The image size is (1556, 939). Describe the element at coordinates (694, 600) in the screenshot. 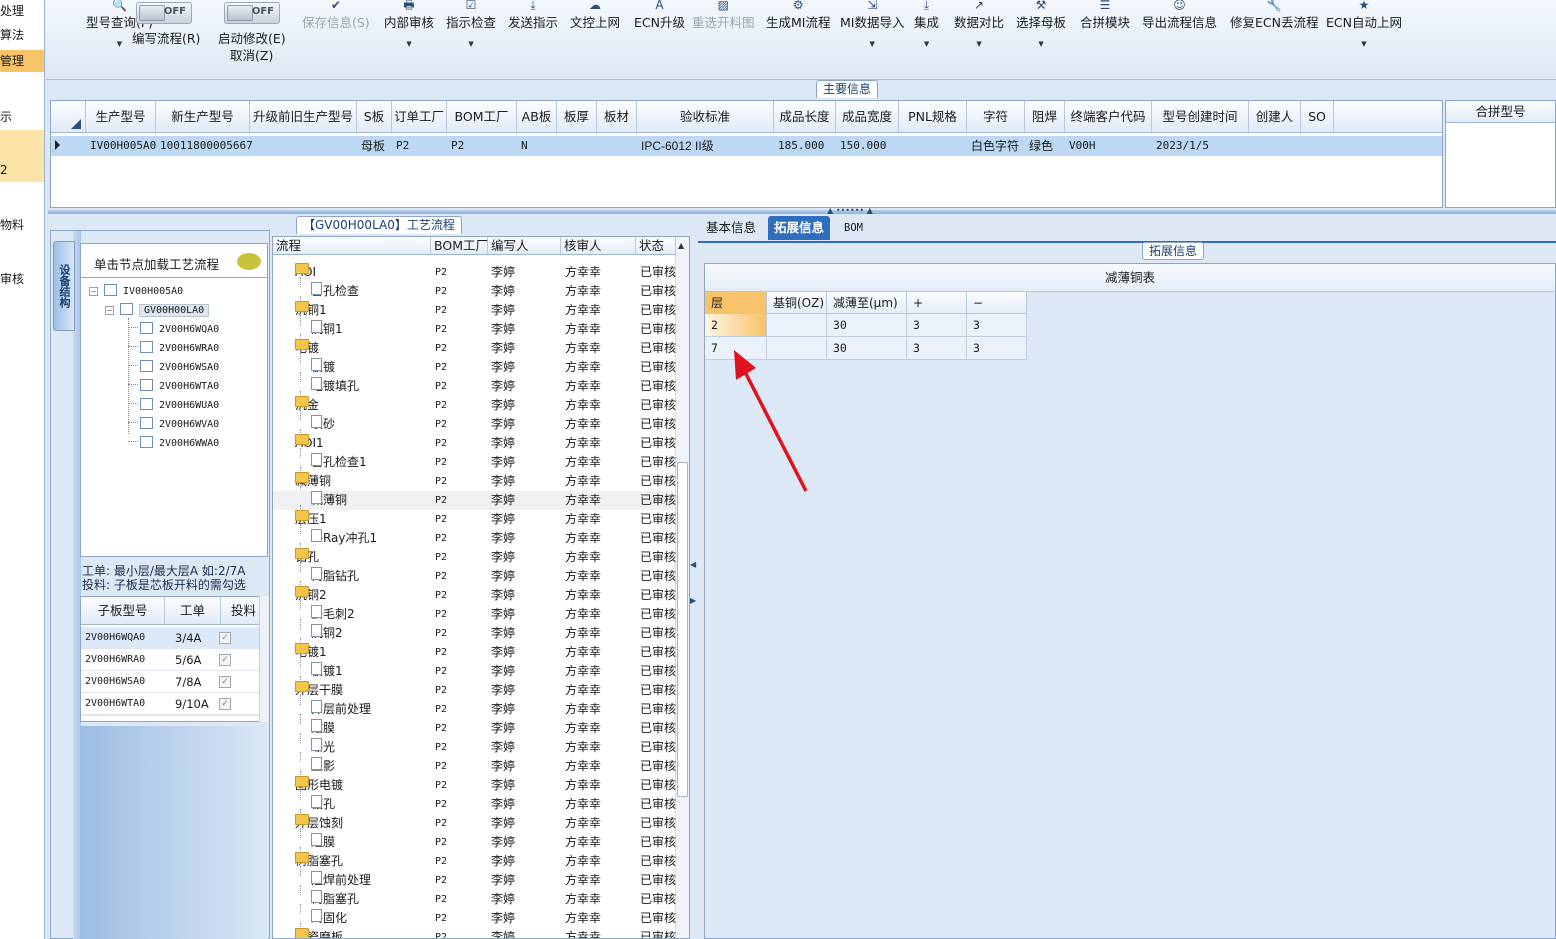

I see `vertical-splitter: ◀ ▶` at that location.